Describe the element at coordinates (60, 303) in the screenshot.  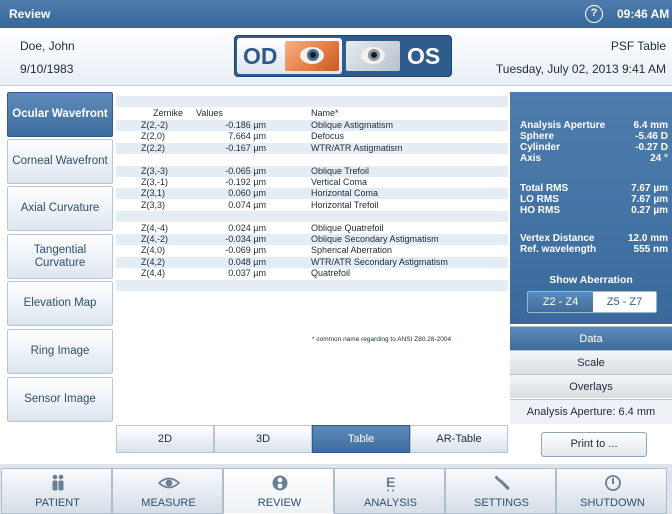
I see `nav-elevation-map: Elevation Map` at that location.